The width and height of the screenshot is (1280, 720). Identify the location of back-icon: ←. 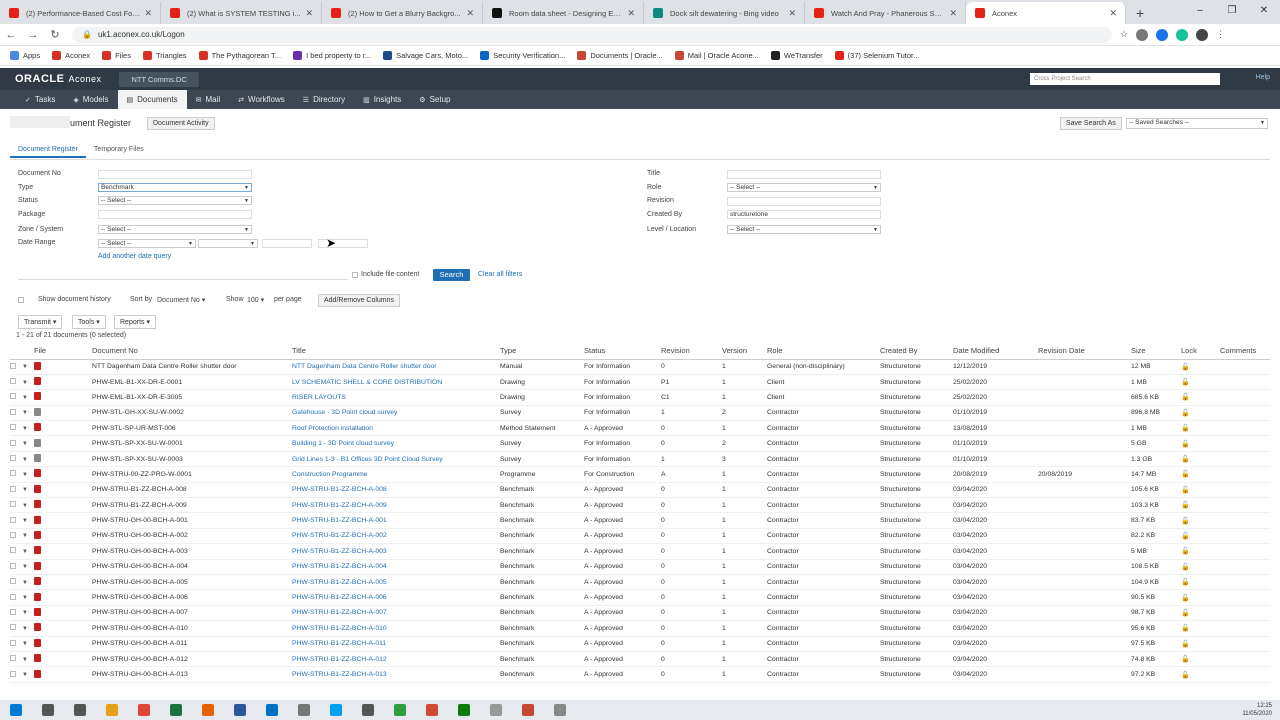
(11, 35).